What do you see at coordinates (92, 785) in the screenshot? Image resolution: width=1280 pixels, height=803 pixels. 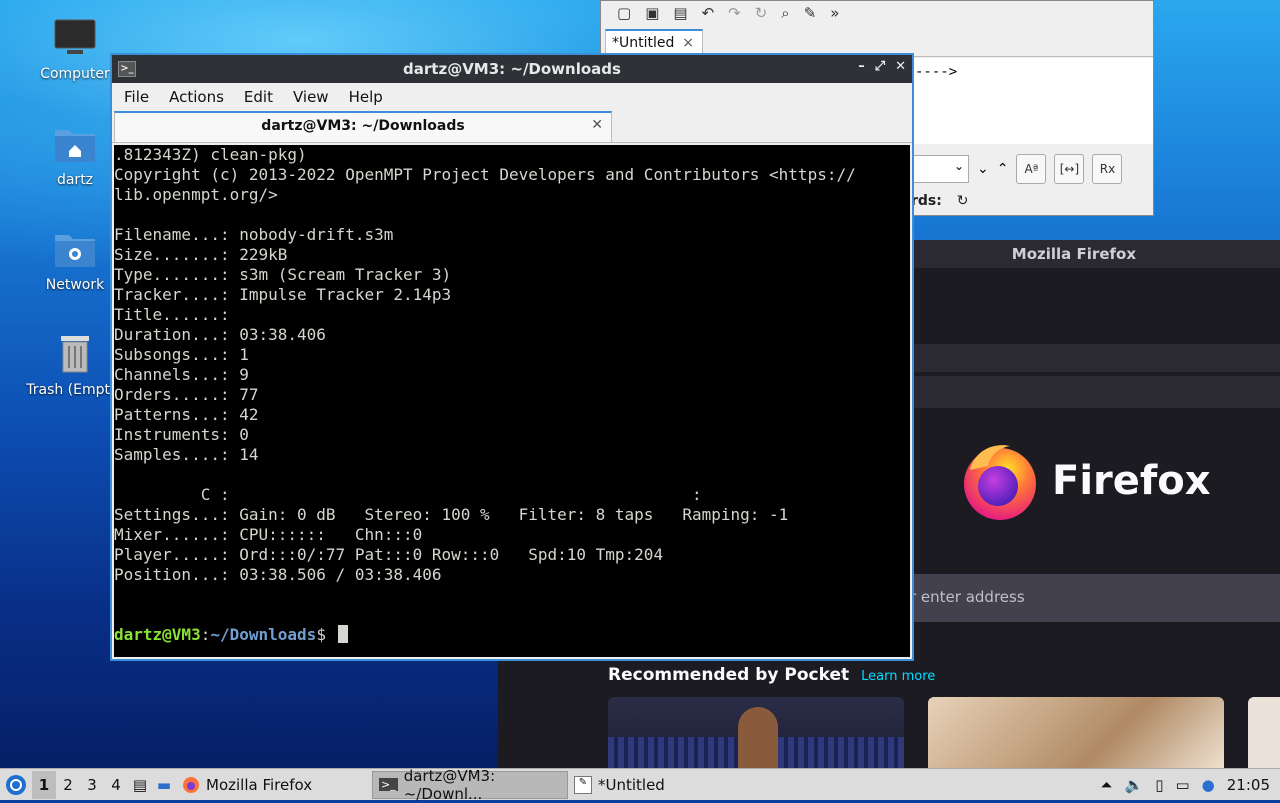 I see `workspace-3: 3` at bounding box center [92, 785].